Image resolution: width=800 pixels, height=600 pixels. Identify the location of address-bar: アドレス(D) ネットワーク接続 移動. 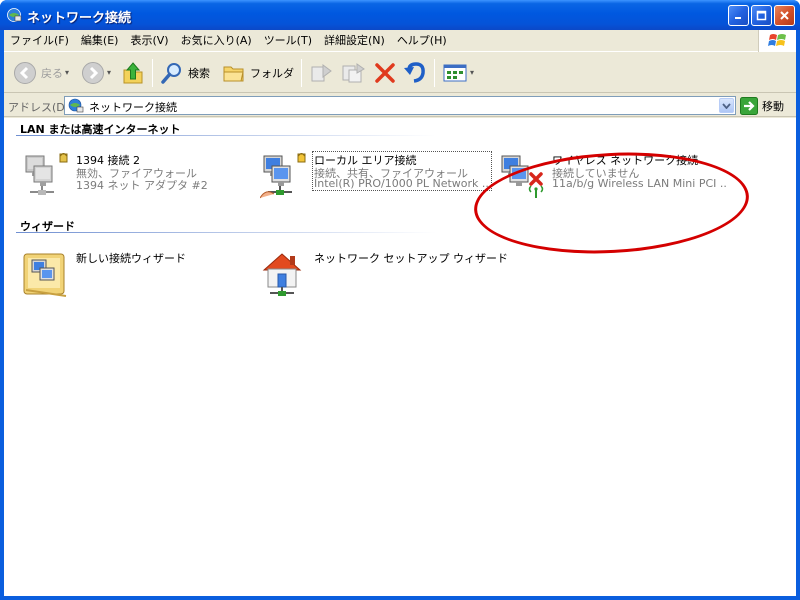
(400, 105).